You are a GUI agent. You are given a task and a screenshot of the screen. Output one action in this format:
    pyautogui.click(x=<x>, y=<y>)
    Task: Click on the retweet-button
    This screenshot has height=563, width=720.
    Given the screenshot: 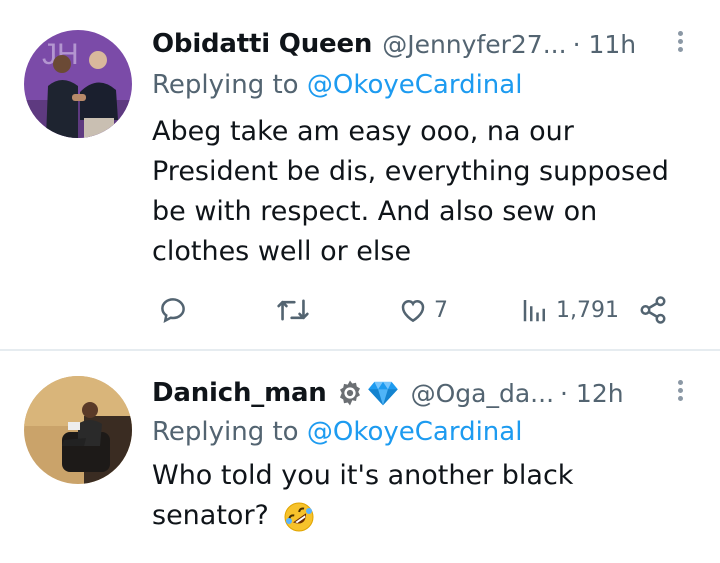 What is the action you would take?
    pyautogui.click(x=293, y=310)
    